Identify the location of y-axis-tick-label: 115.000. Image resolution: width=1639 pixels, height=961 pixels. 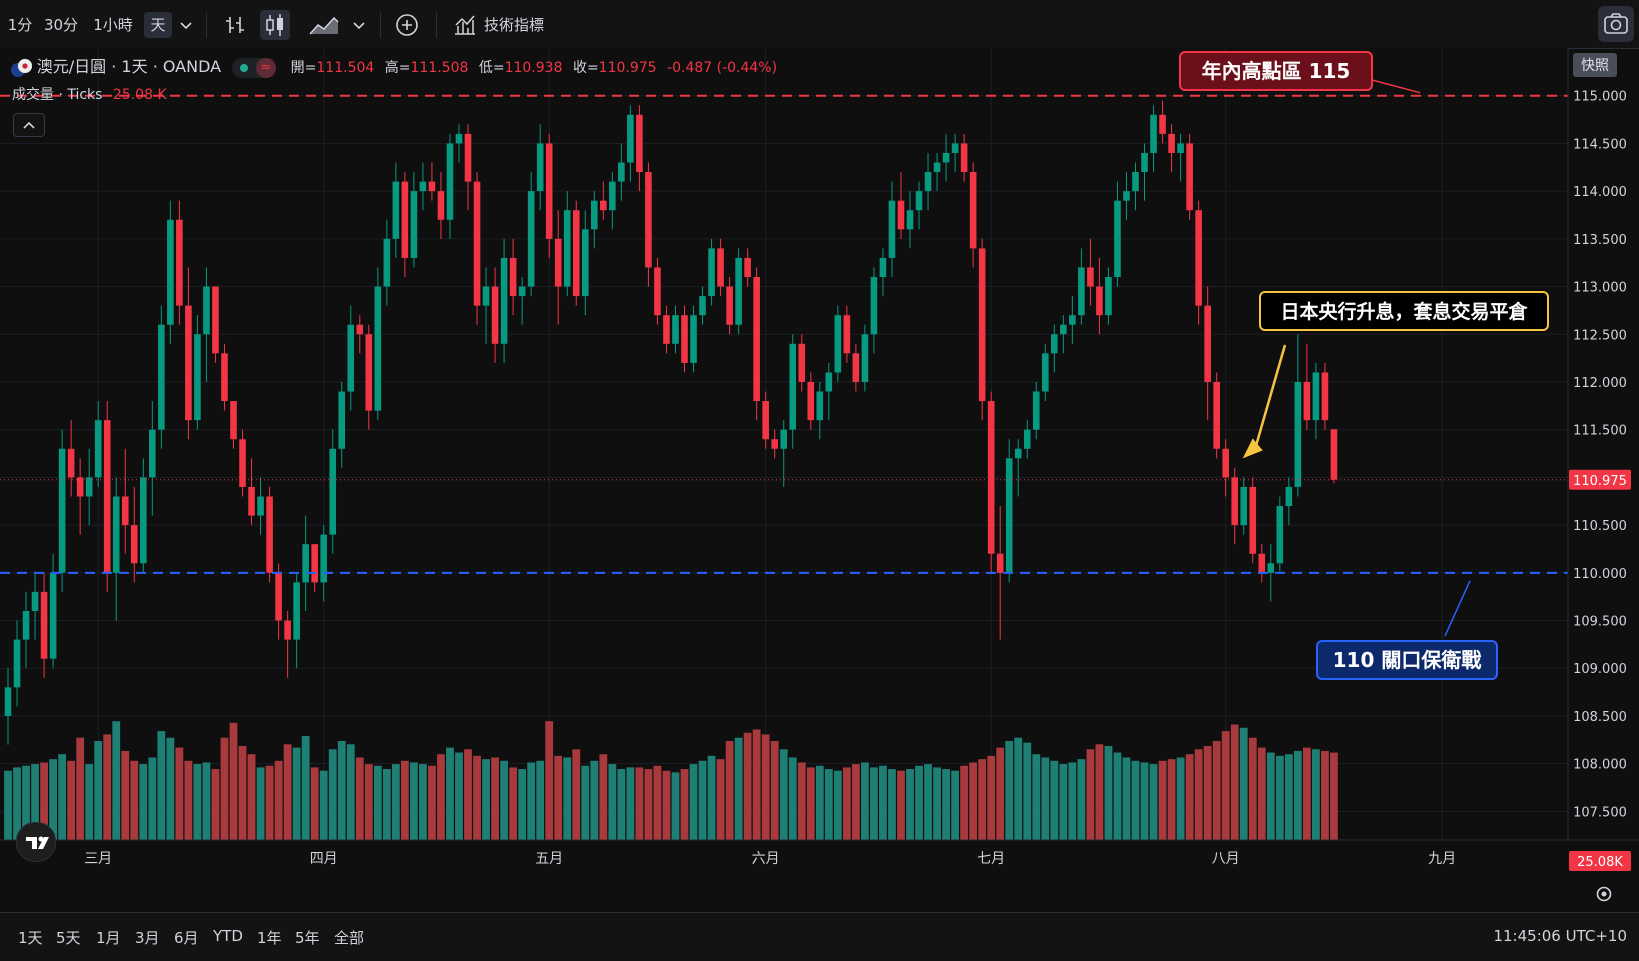
(1600, 97).